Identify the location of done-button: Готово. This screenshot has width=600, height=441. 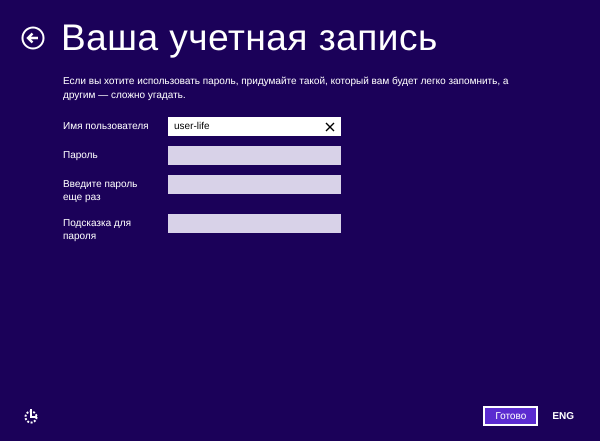
(510, 416).